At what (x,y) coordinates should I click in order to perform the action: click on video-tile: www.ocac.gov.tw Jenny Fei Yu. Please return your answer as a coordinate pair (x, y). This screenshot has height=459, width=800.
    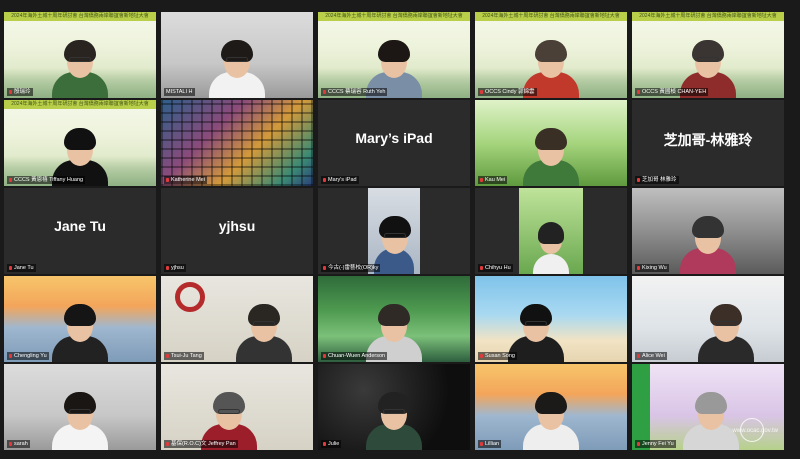
    Looking at the image, I should click on (708, 407).